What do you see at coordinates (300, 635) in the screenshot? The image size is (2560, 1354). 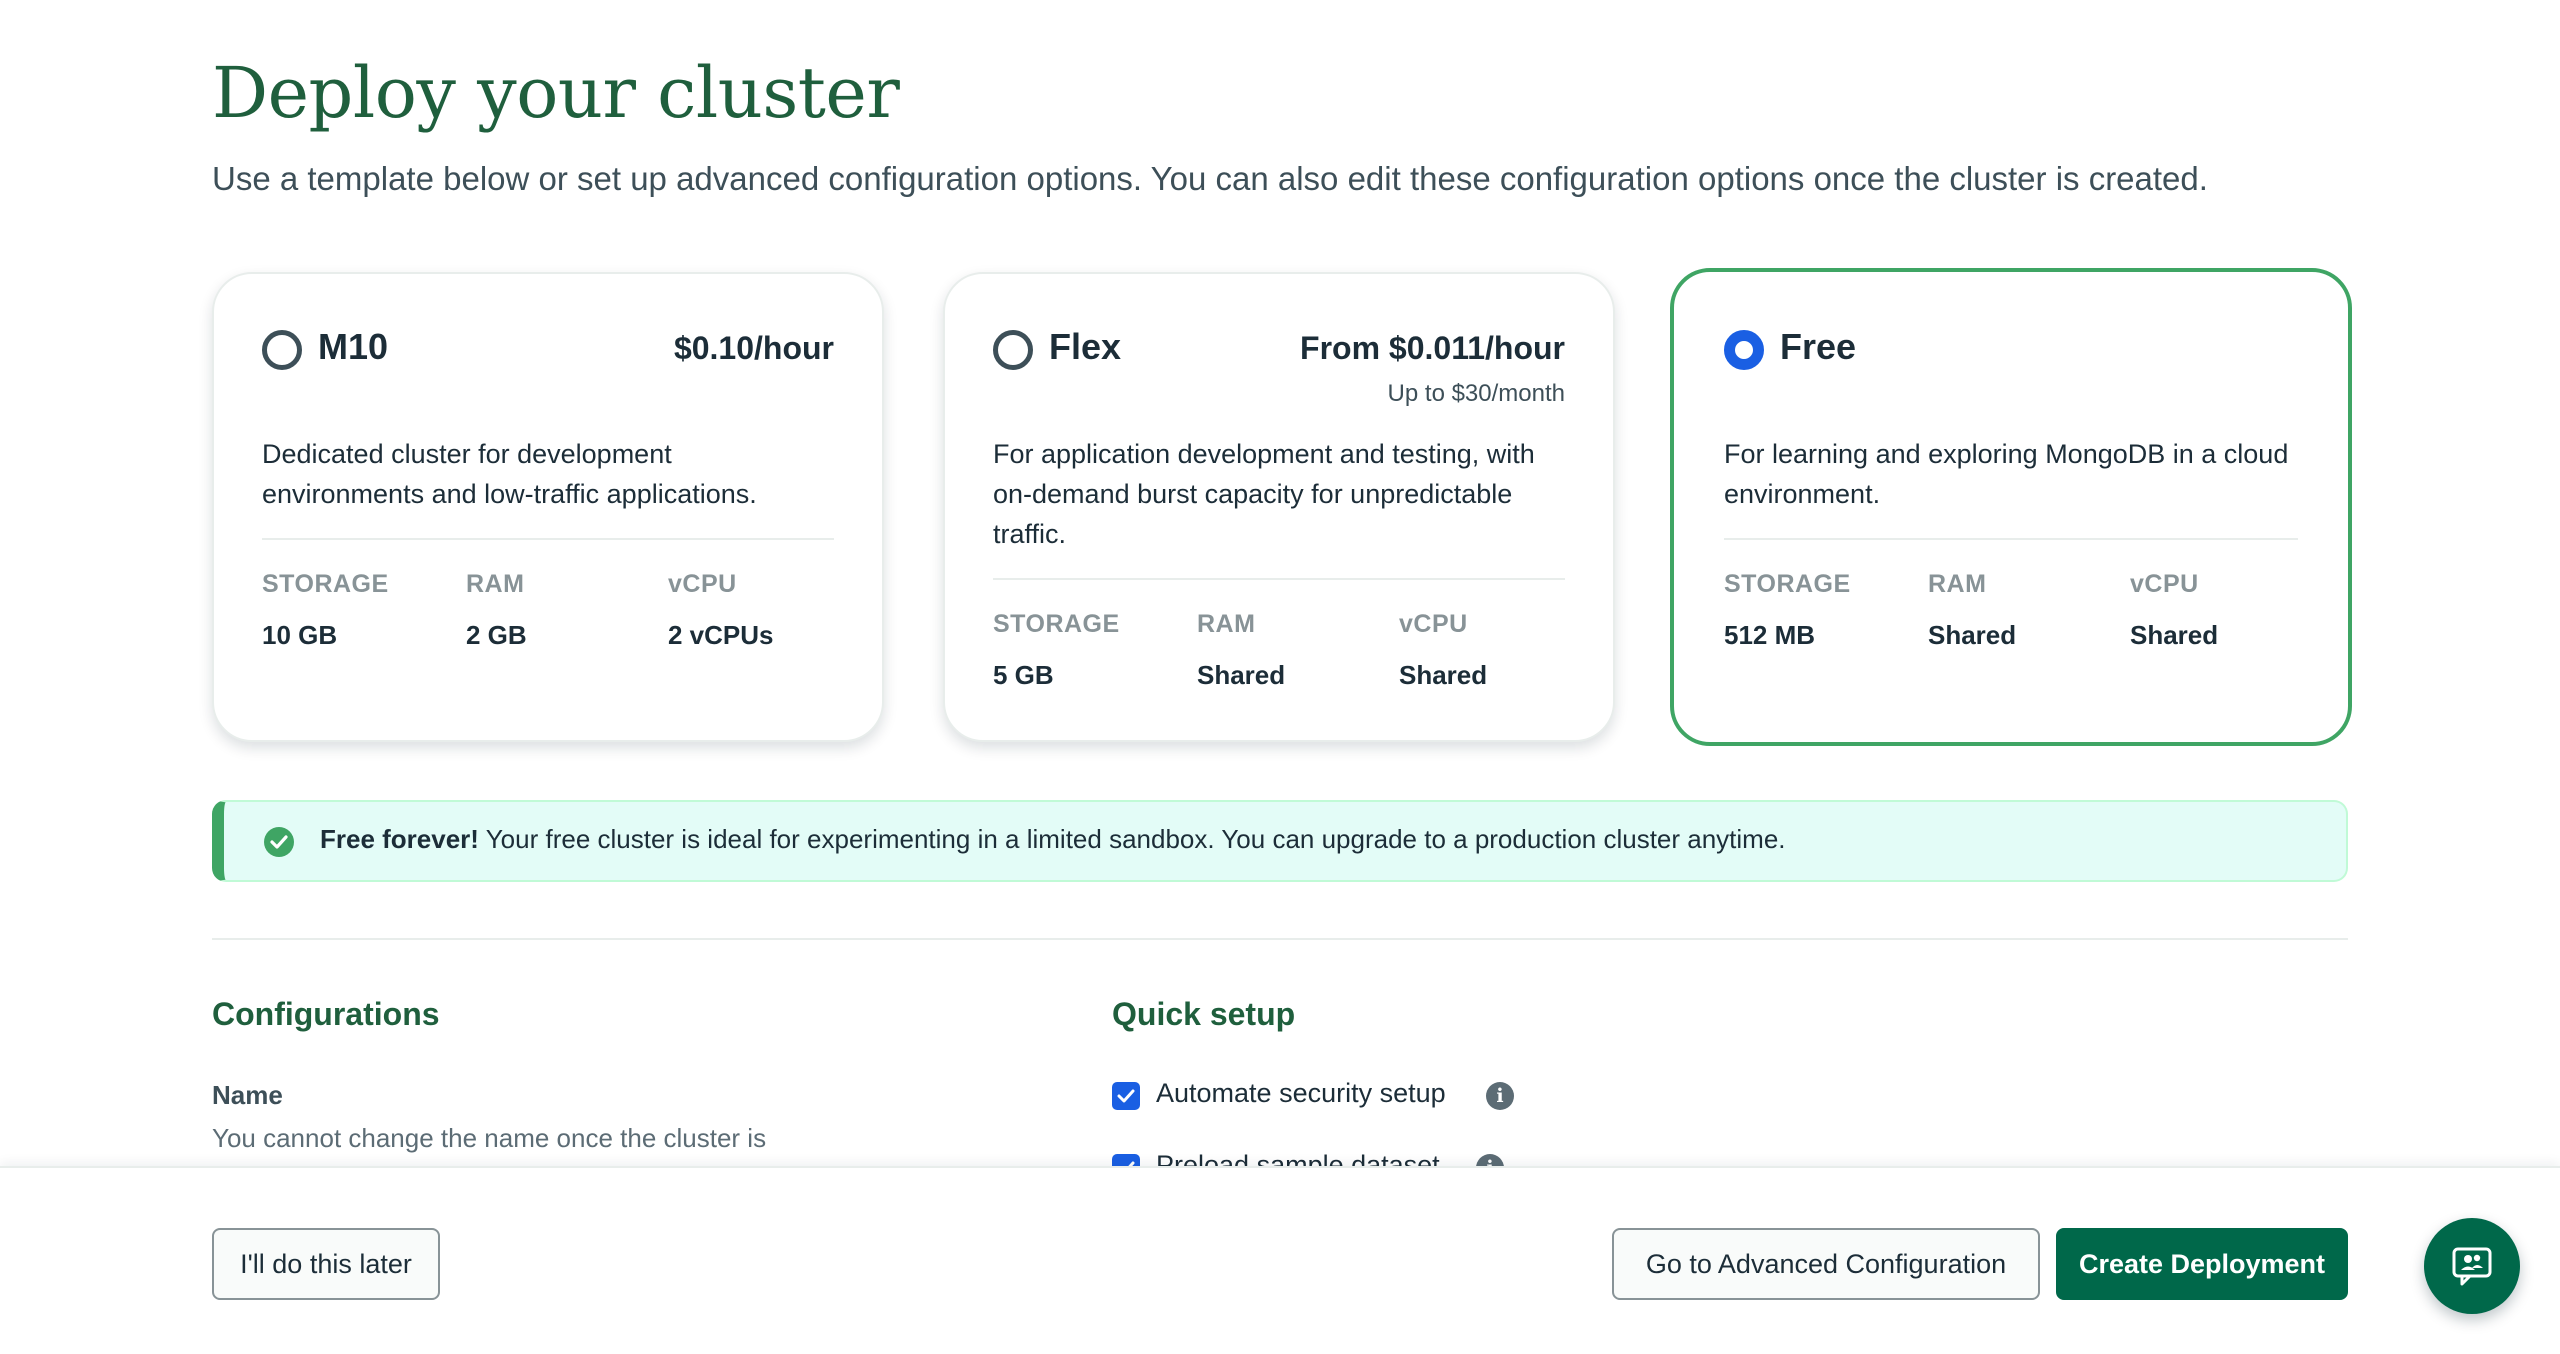 I see `spec-storage-value: 10 GB` at bounding box center [300, 635].